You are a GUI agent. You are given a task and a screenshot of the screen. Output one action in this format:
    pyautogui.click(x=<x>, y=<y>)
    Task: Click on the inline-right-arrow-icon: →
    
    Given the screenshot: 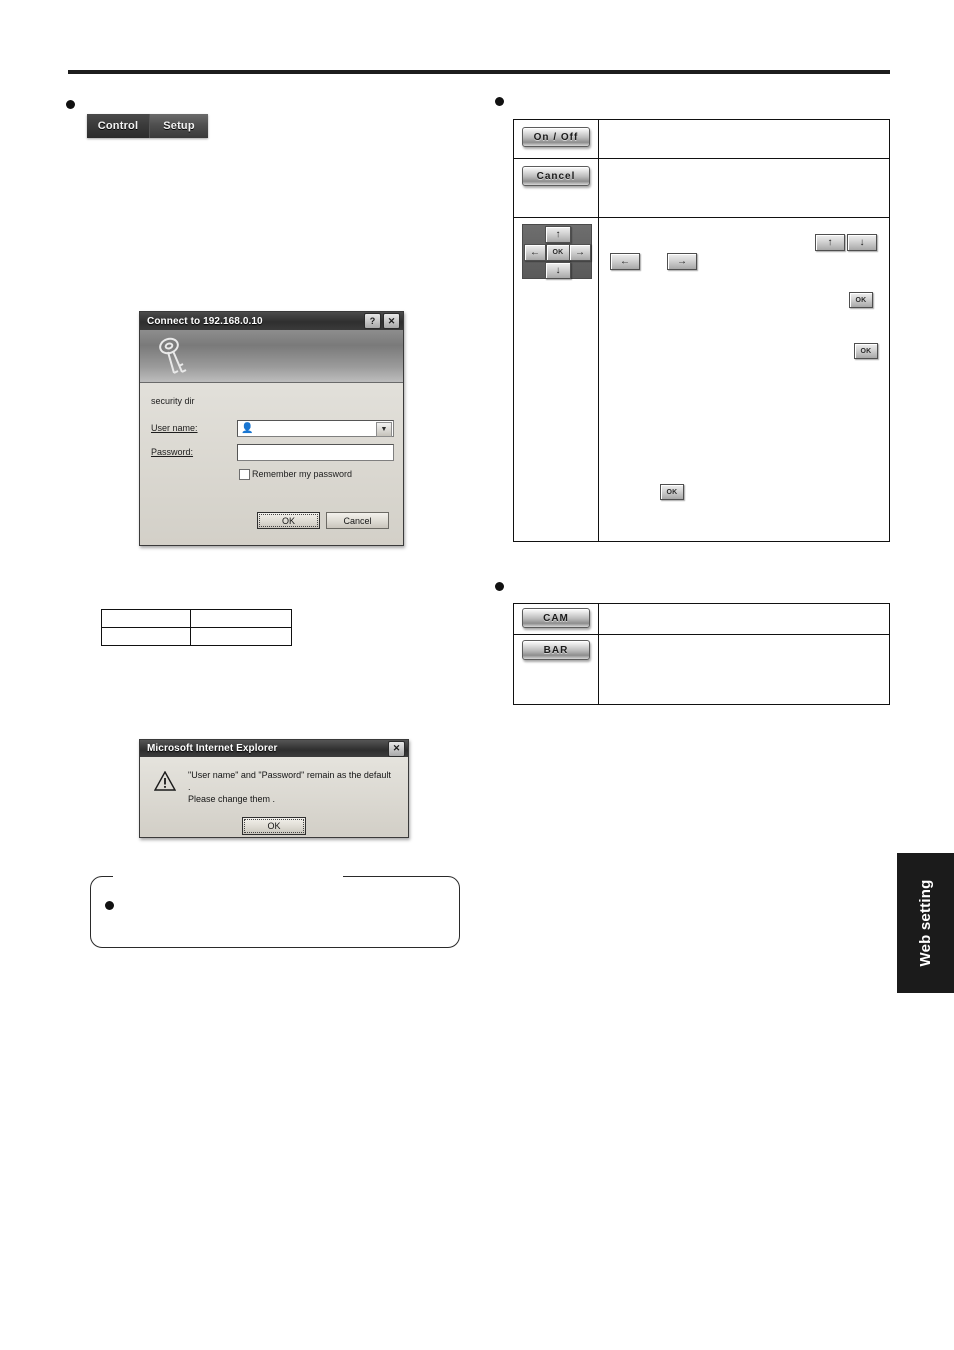 What is the action you would take?
    pyautogui.click(x=682, y=261)
    